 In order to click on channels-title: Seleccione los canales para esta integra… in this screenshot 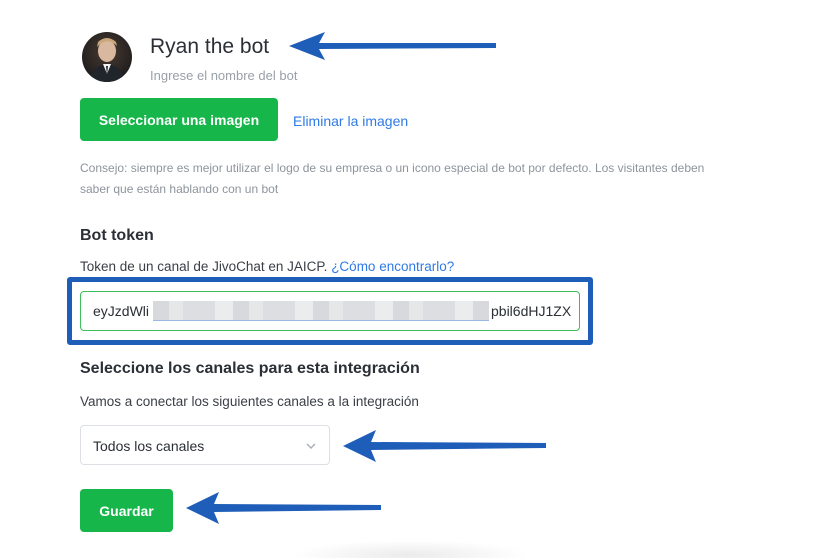, I will do `click(250, 368)`.